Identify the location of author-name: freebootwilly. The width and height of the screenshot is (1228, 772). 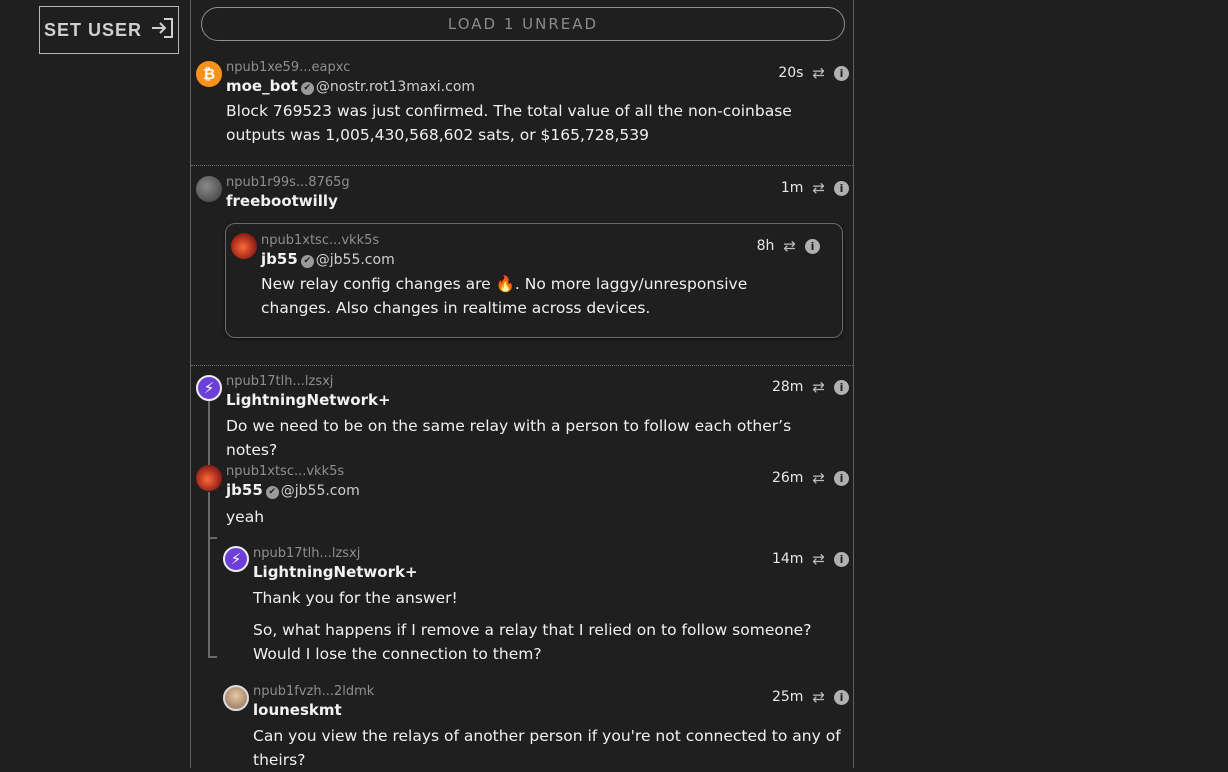
(282, 201).